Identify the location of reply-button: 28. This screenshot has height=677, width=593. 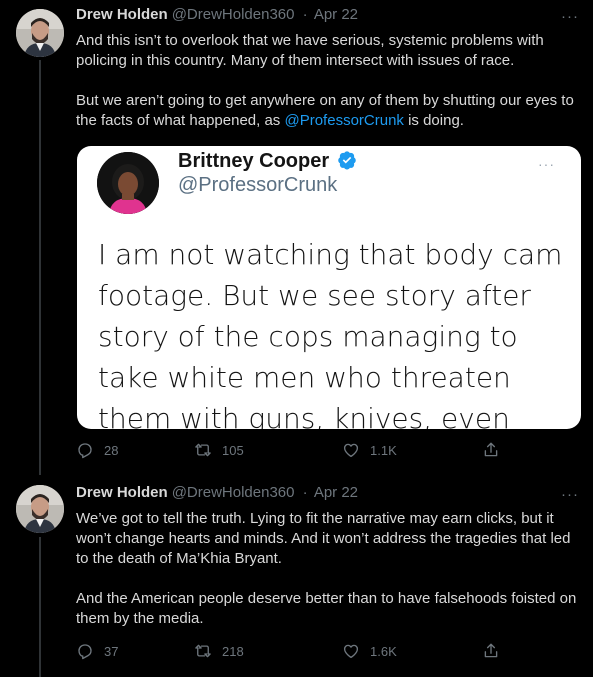
(97, 450).